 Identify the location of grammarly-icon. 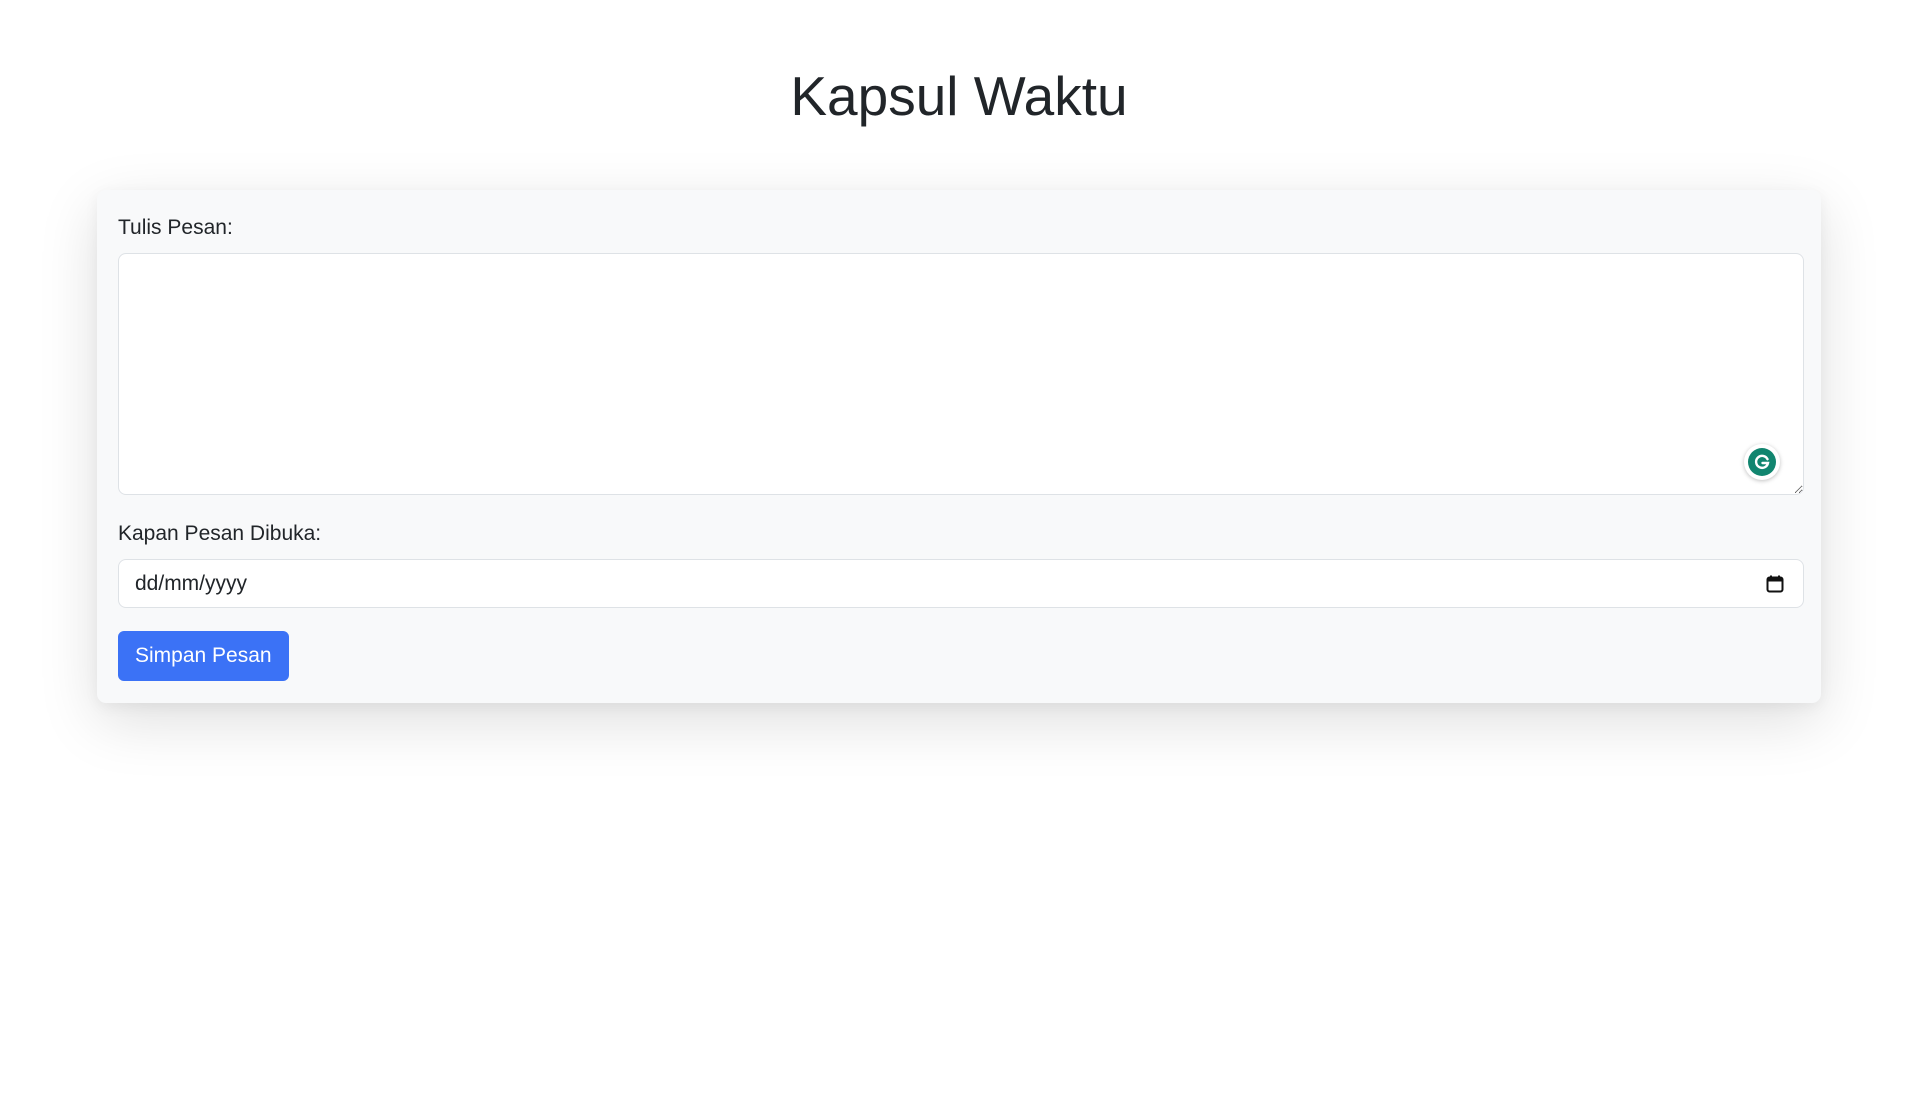
(1762, 462).